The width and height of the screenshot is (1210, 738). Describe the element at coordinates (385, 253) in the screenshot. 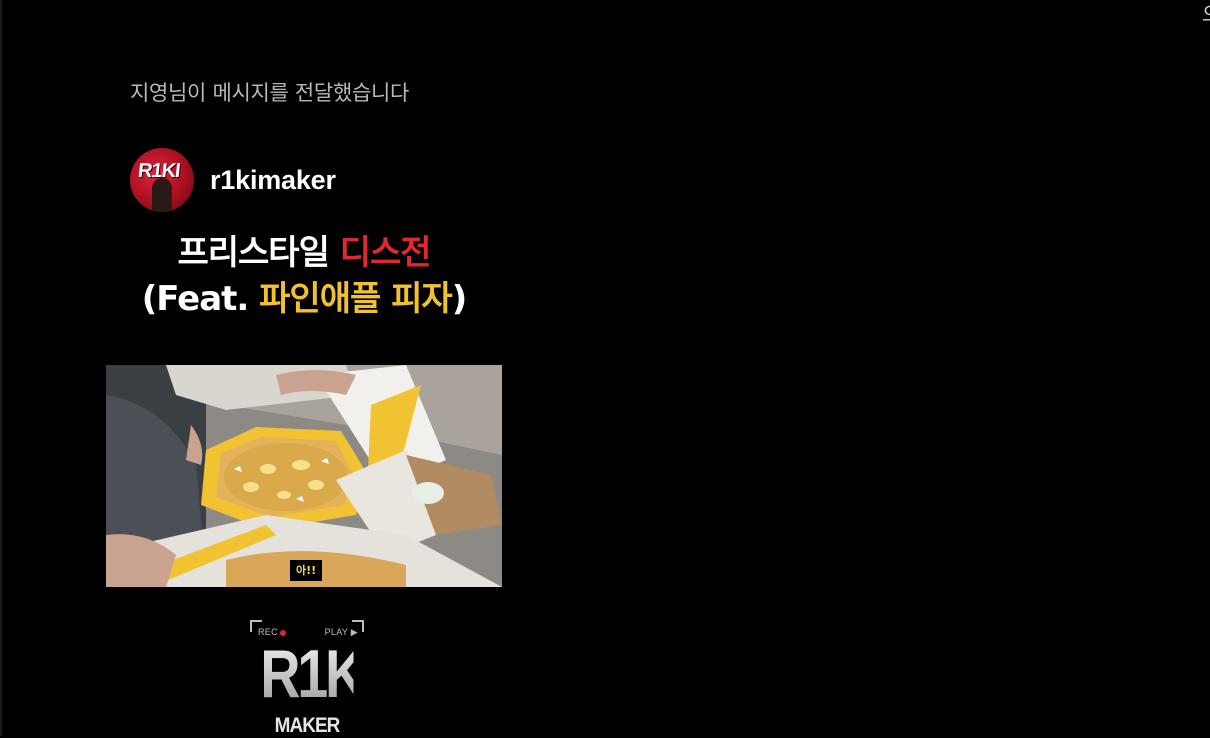

I see `headline-red-text: 디스전` at that location.